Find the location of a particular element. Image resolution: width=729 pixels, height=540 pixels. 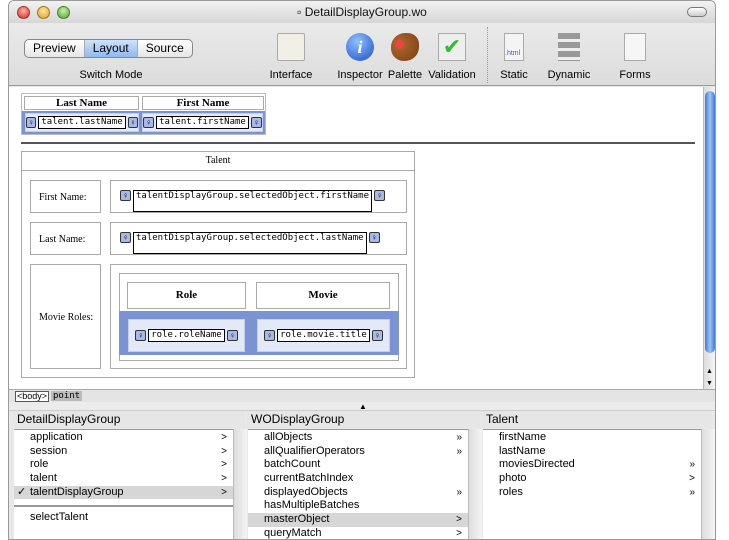

source-mode-button: Source is located at coordinates (165, 48).